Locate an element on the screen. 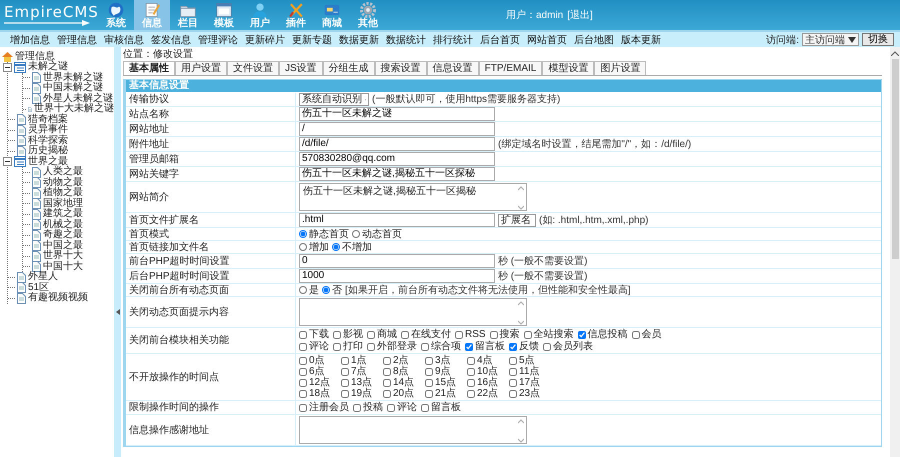  tree-item: 建筑之最 is located at coordinates (63, 214).